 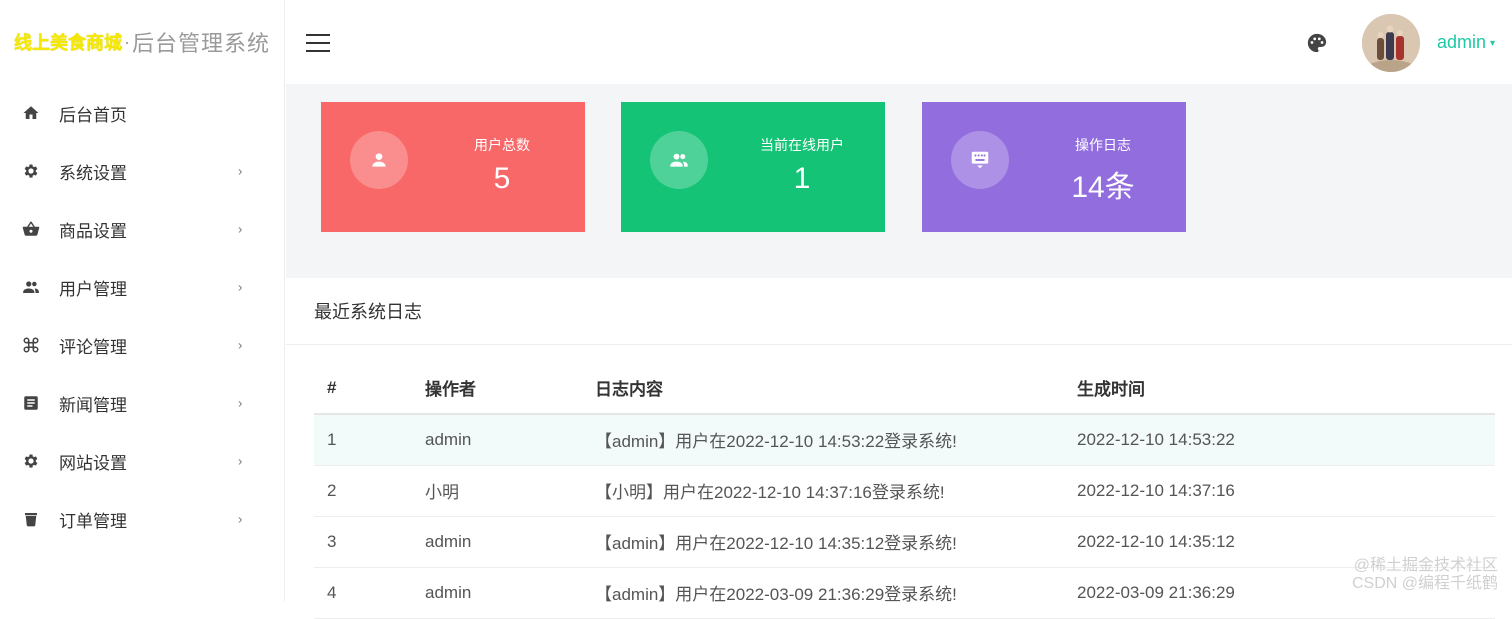 I want to click on watermark-line: @稀土掘金技术社区, so click(x=1425, y=566).